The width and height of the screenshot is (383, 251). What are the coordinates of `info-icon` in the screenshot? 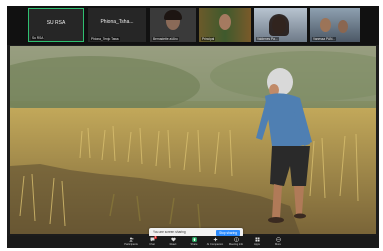 It's located at (236, 239).